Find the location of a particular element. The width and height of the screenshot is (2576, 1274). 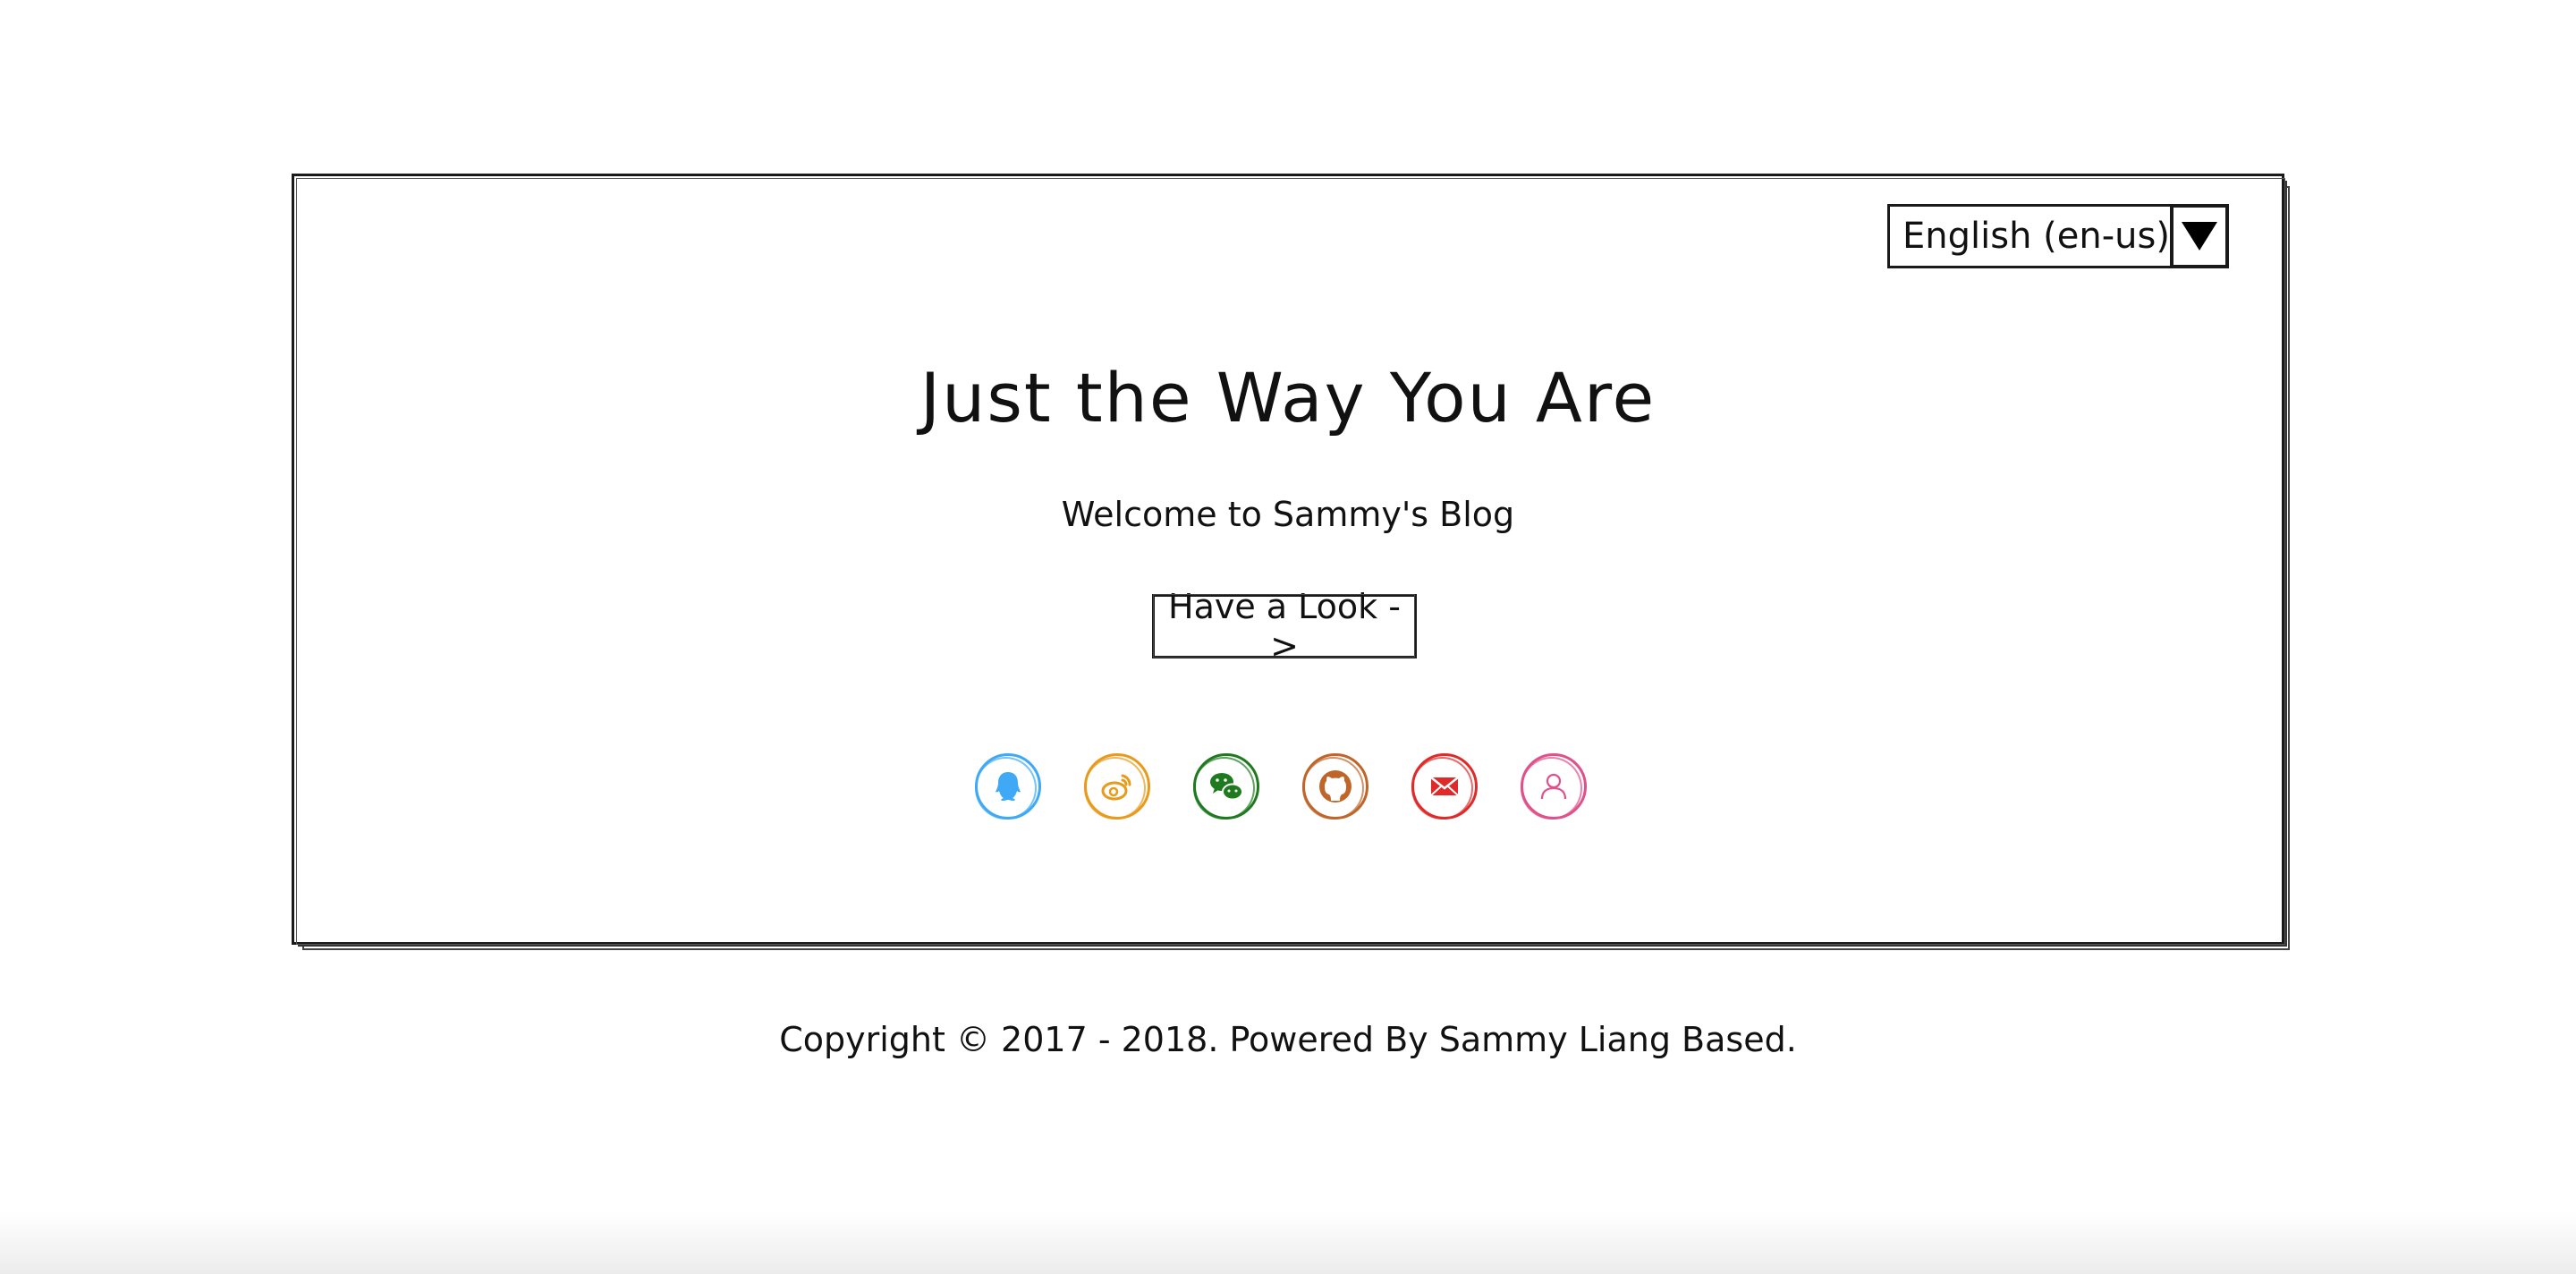

wechat-icon is located at coordinates (1226, 787).